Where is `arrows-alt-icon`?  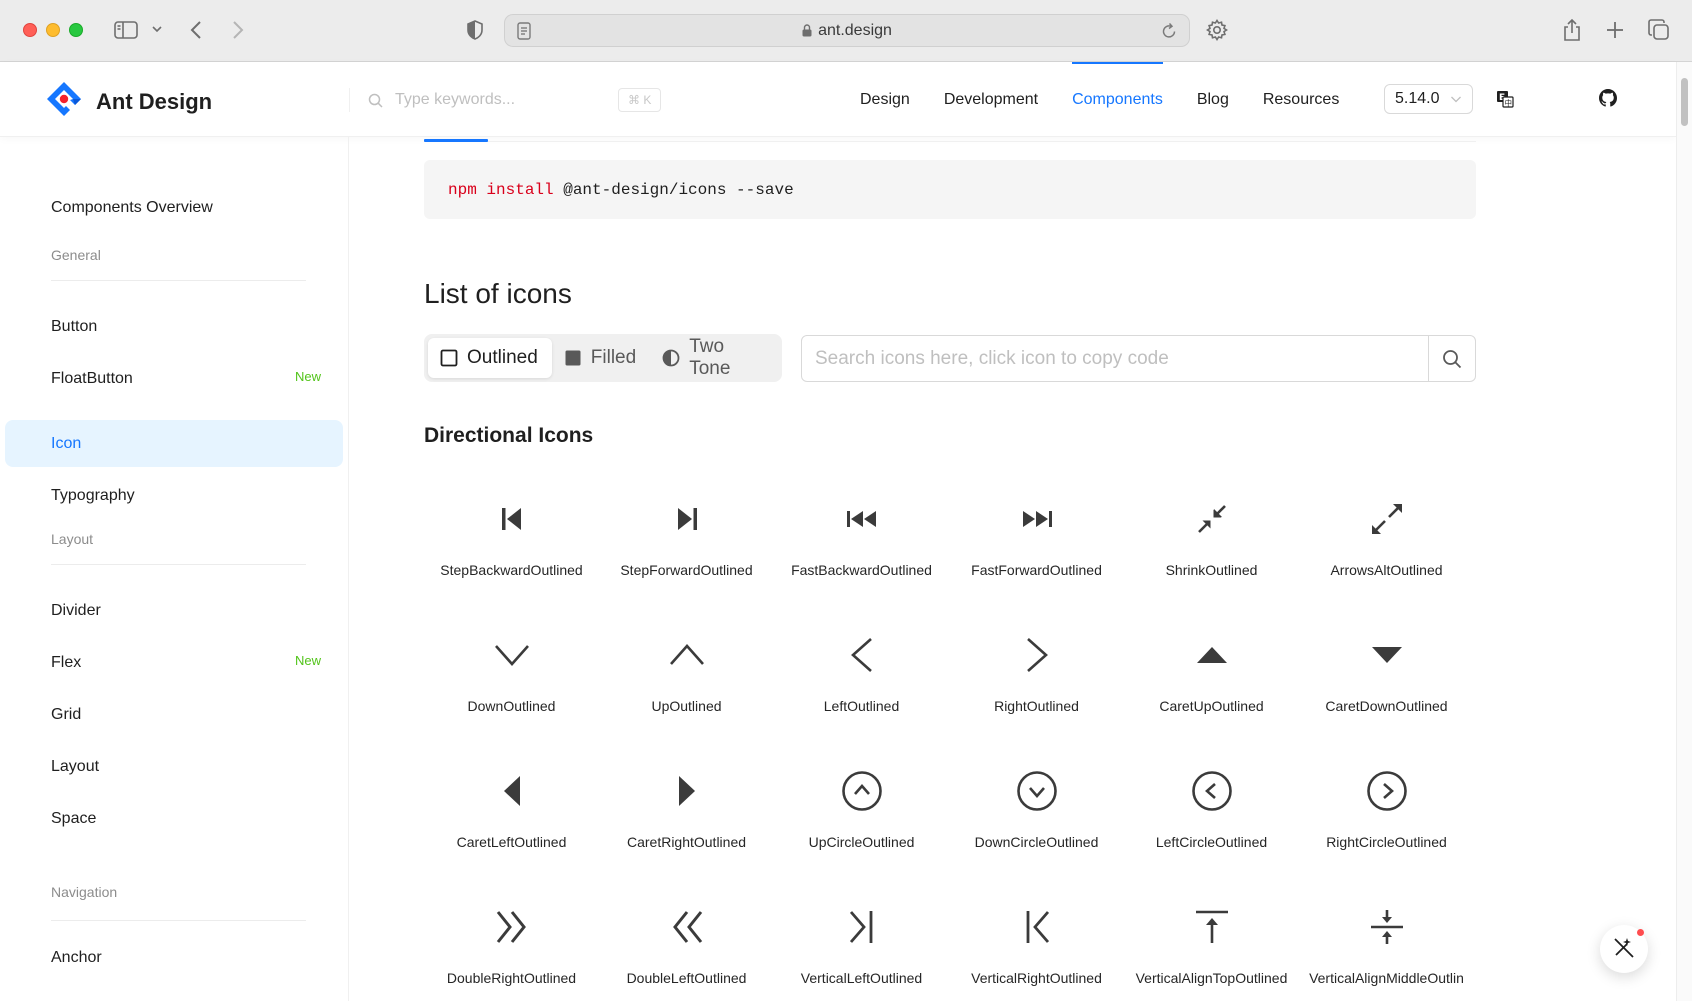 arrows-alt-icon is located at coordinates (1386, 519).